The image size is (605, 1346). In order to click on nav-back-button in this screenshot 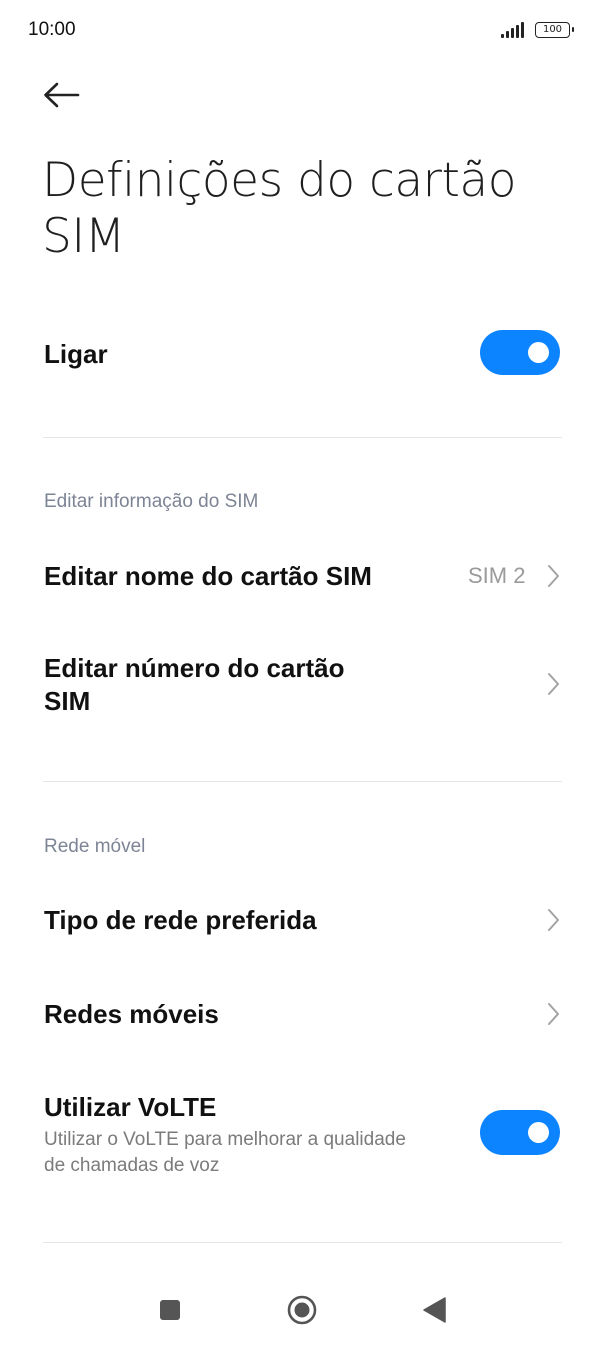, I will do `click(434, 1310)`.